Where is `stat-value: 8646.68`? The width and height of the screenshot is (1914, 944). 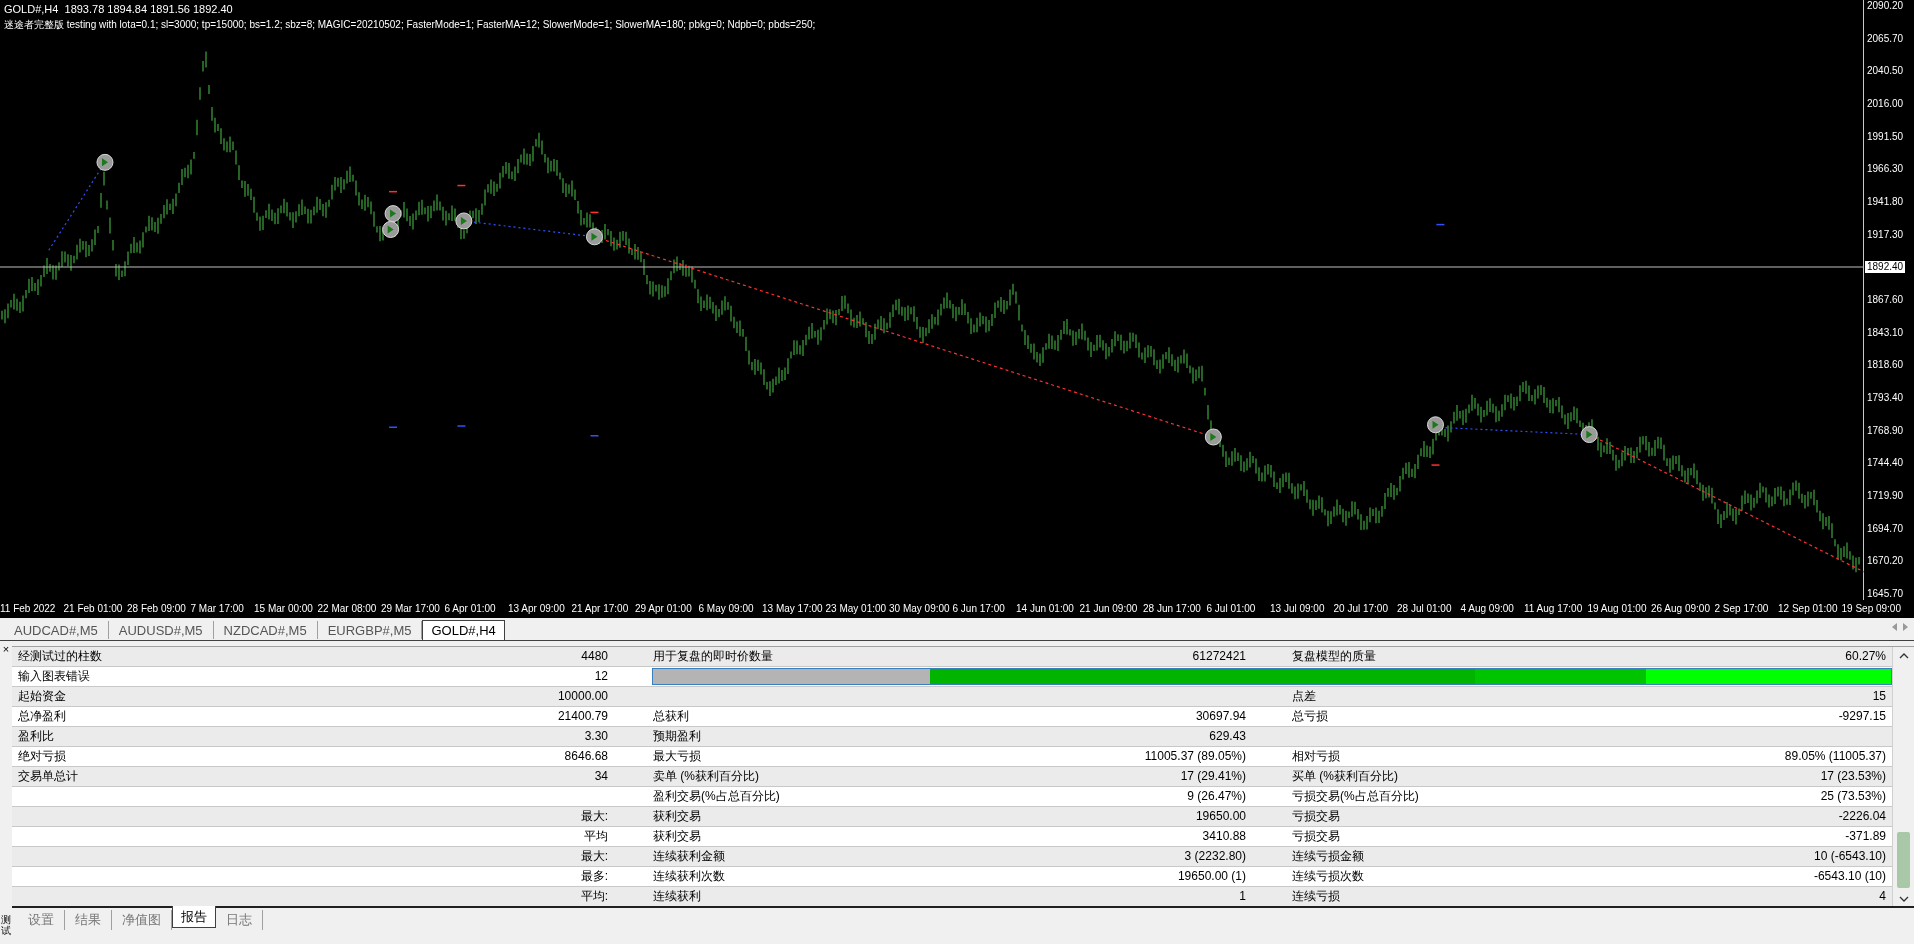
stat-value: 8646.68 is located at coordinates (586, 756).